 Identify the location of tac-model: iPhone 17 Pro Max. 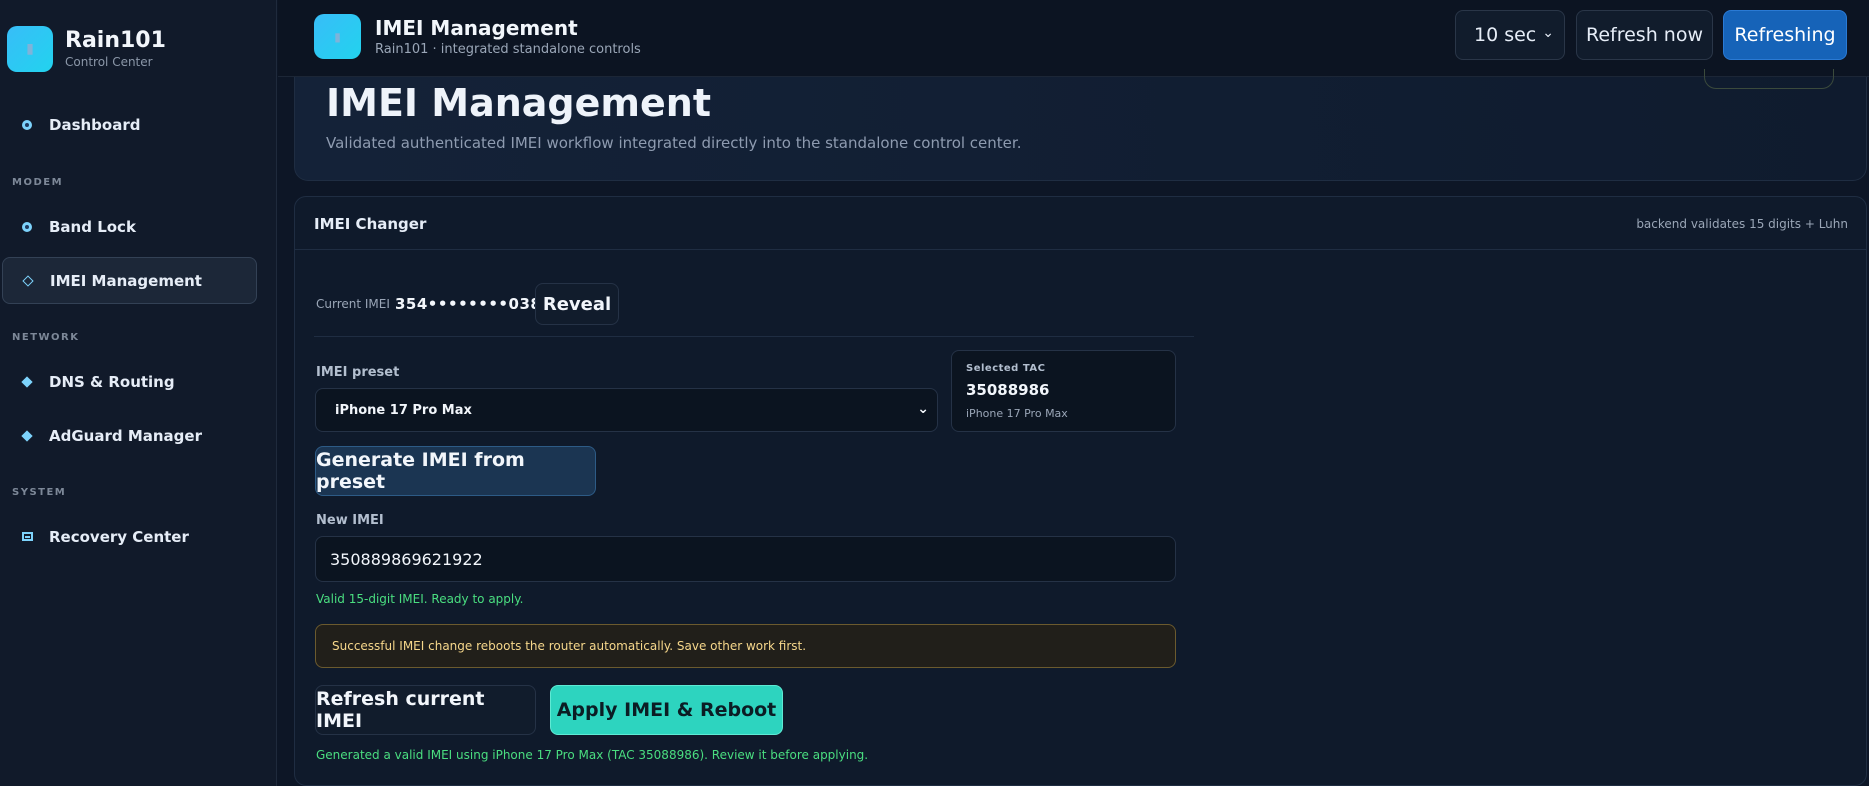
(1017, 413).